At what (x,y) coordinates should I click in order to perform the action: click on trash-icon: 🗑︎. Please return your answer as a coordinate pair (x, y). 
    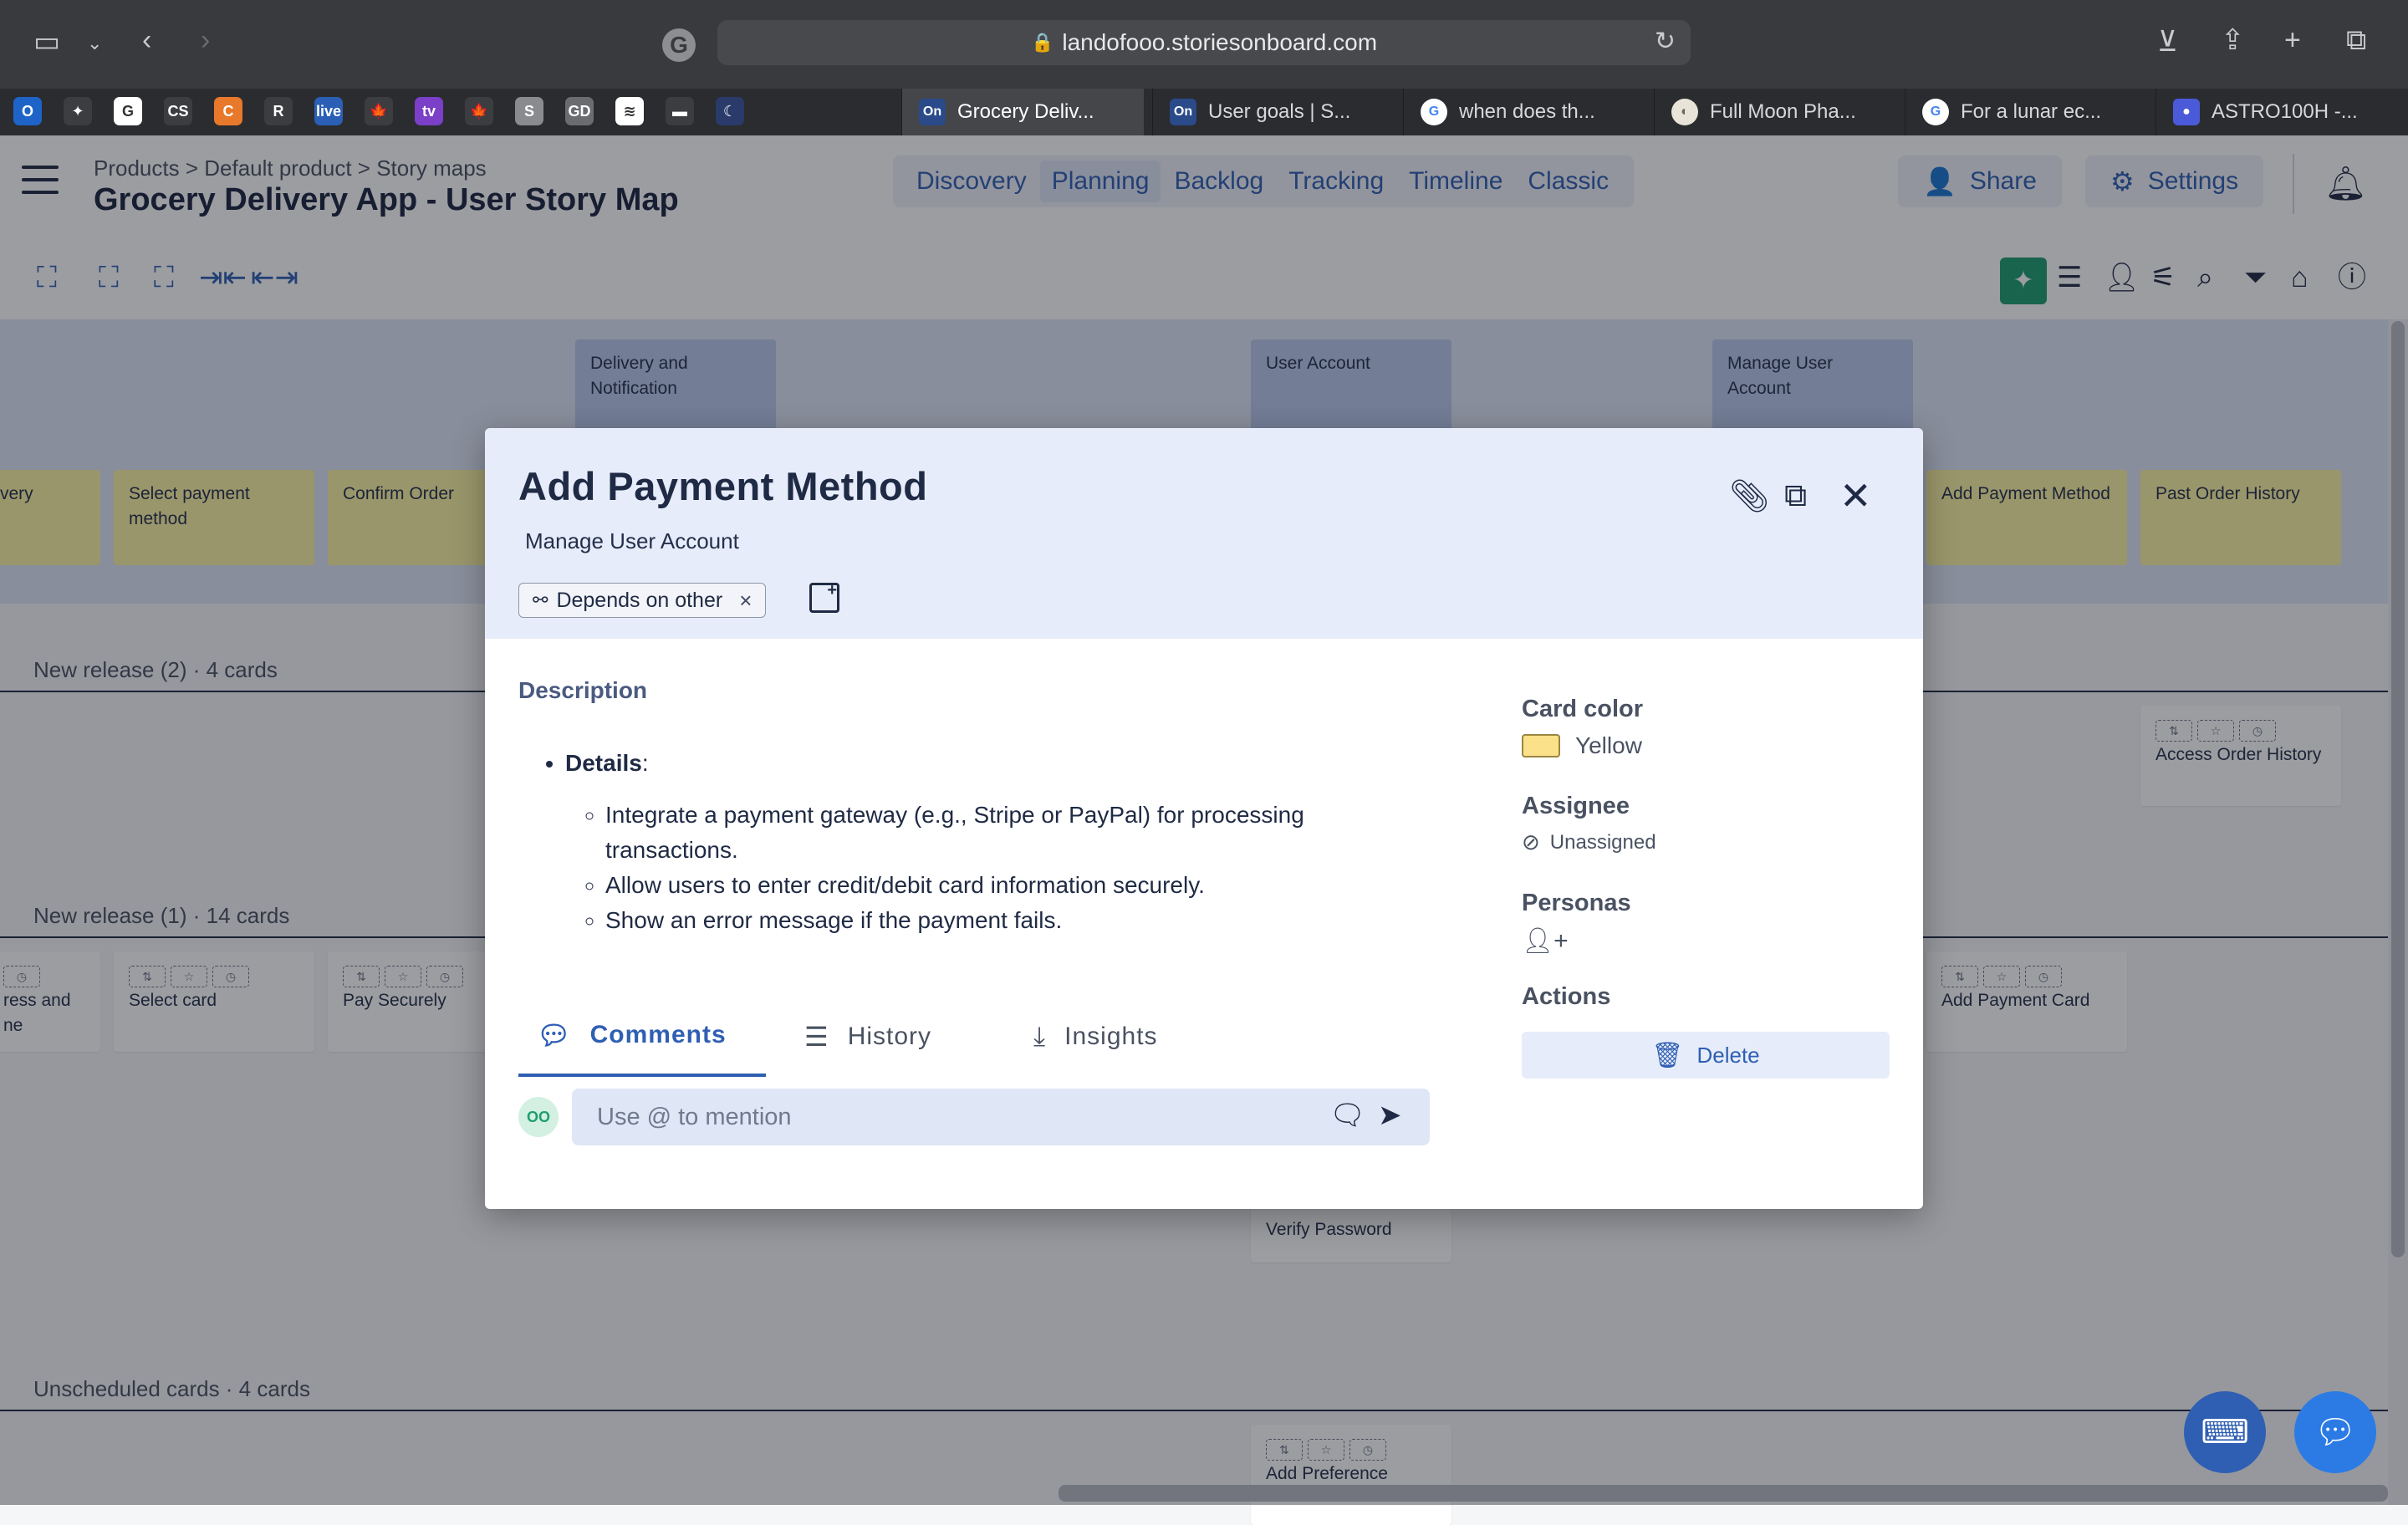
    Looking at the image, I should click on (1668, 1055).